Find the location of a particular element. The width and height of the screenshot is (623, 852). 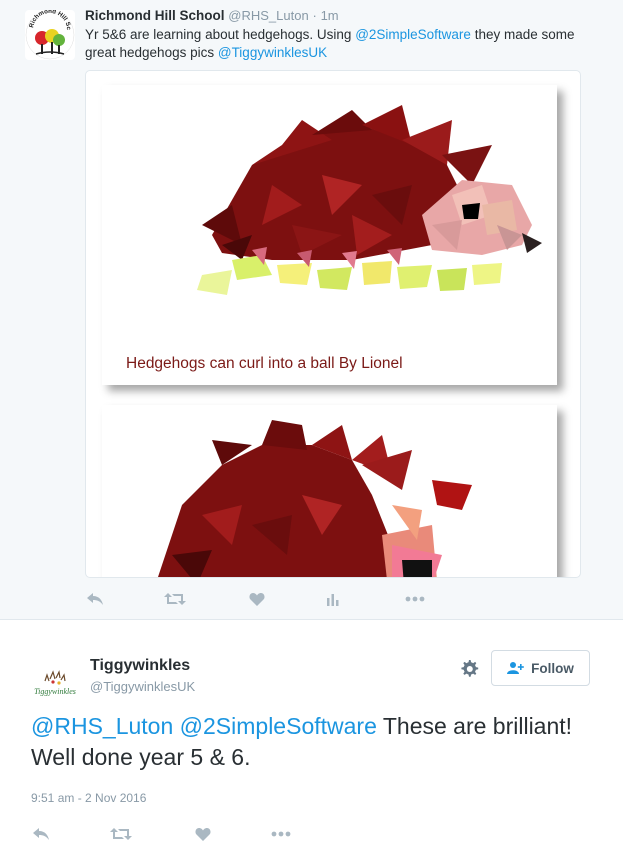

reply-author-handle: @TiggywinklesUK is located at coordinates (142, 686).